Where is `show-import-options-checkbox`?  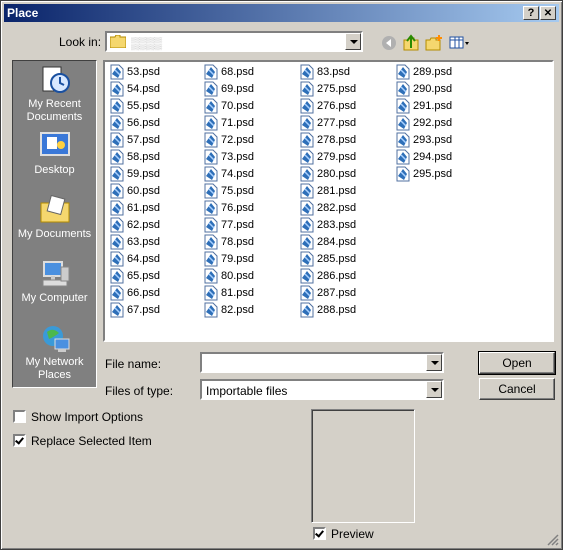 show-import-options-checkbox is located at coordinates (19, 416).